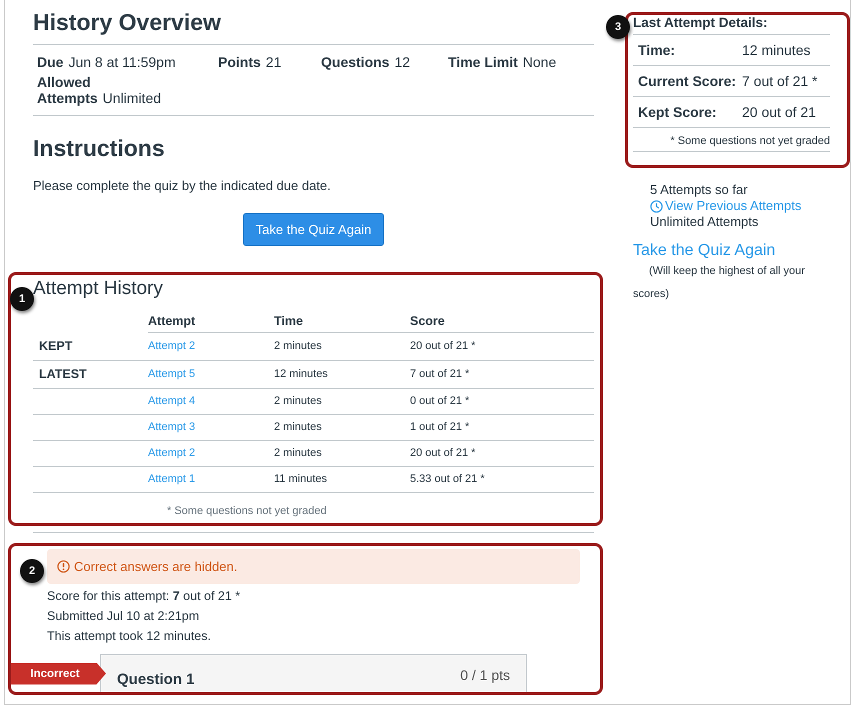 Image resolution: width=855 pixels, height=710 pixels. What do you see at coordinates (58, 673) in the screenshot?
I see `status-ribbon: Incorrect` at bounding box center [58, 673].